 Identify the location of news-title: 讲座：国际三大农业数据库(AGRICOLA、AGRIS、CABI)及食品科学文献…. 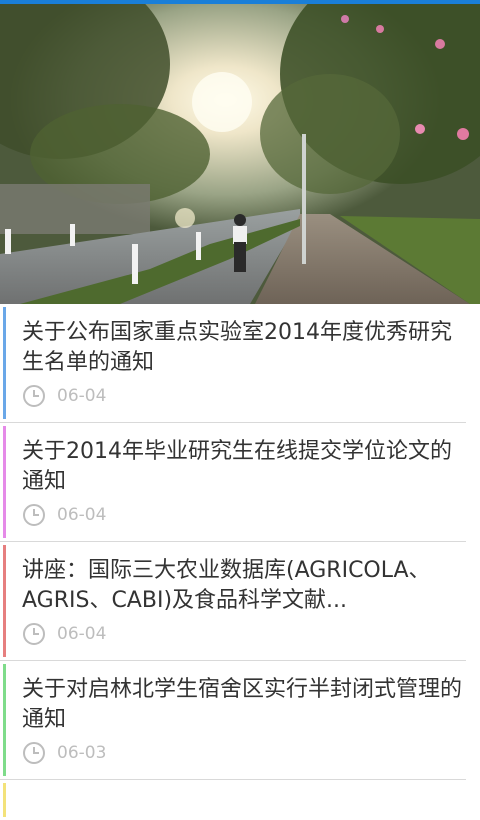
(226, 585).